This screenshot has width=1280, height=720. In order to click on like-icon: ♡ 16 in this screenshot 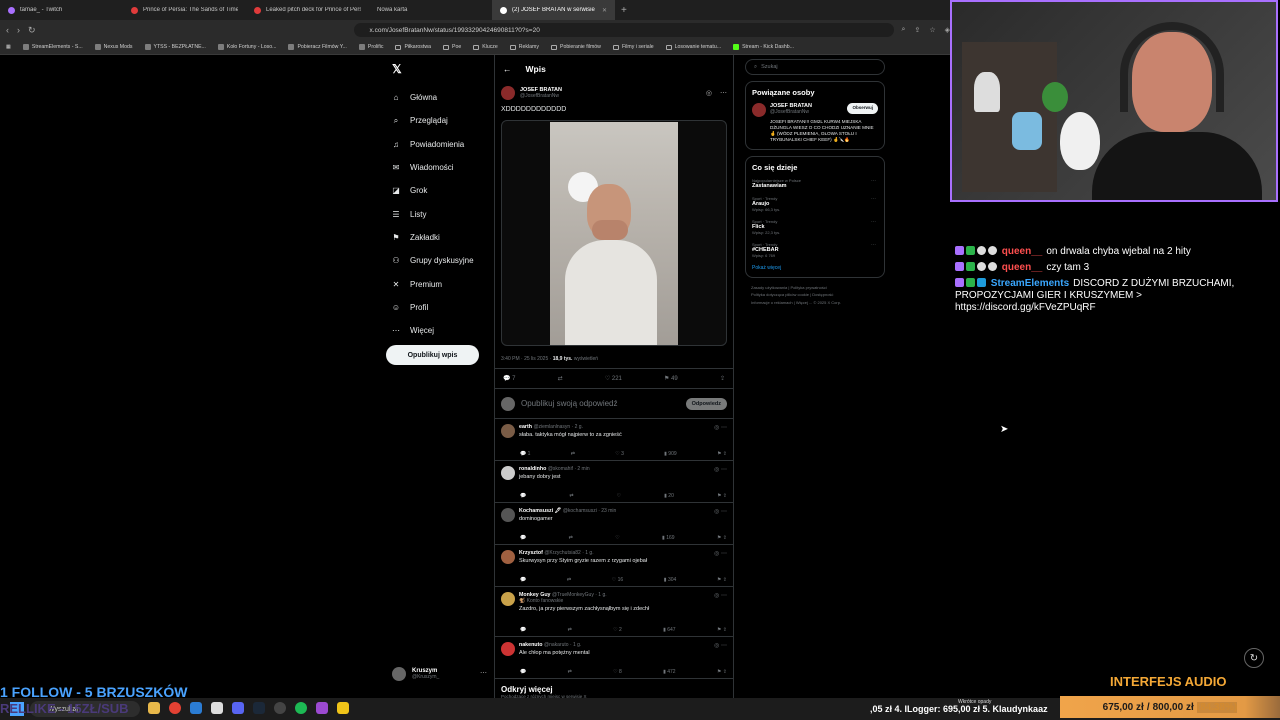, I will do `click(617, 580)`.